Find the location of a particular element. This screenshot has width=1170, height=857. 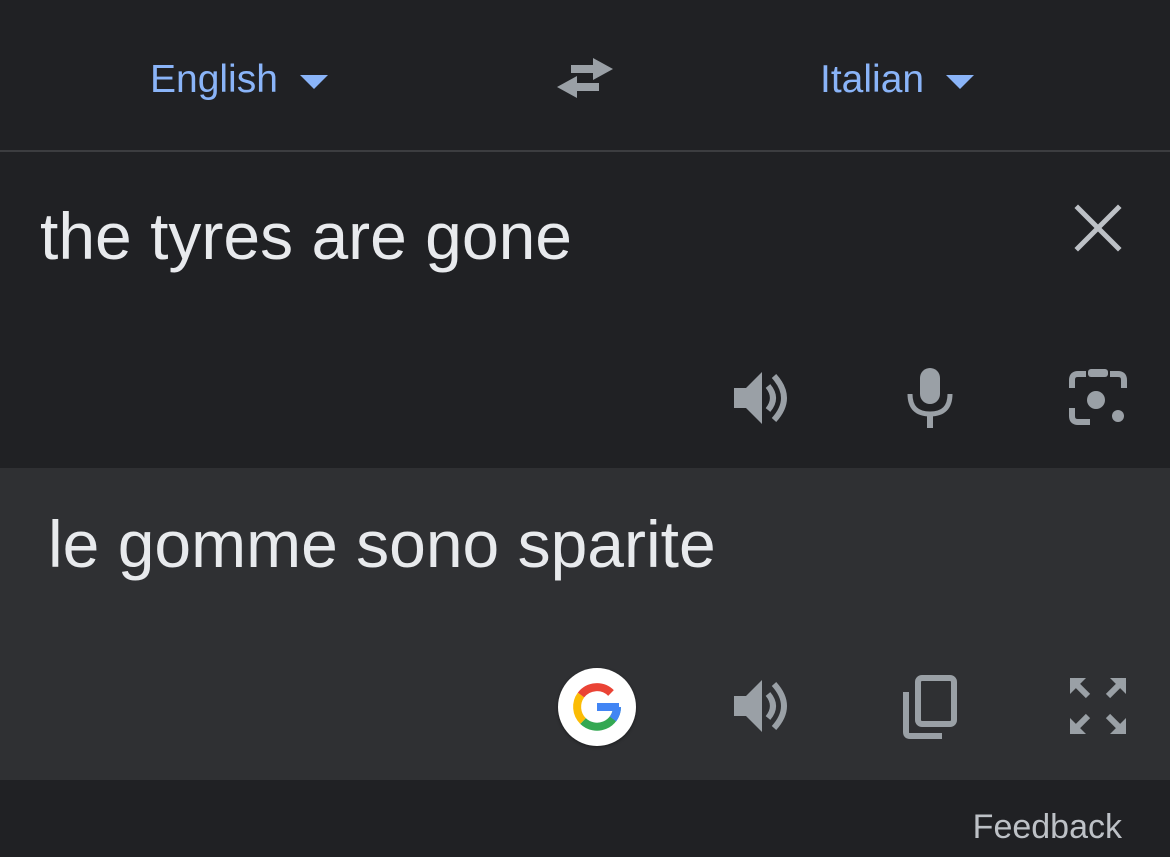

listen-translation-button is located at coordinates (762, 706).